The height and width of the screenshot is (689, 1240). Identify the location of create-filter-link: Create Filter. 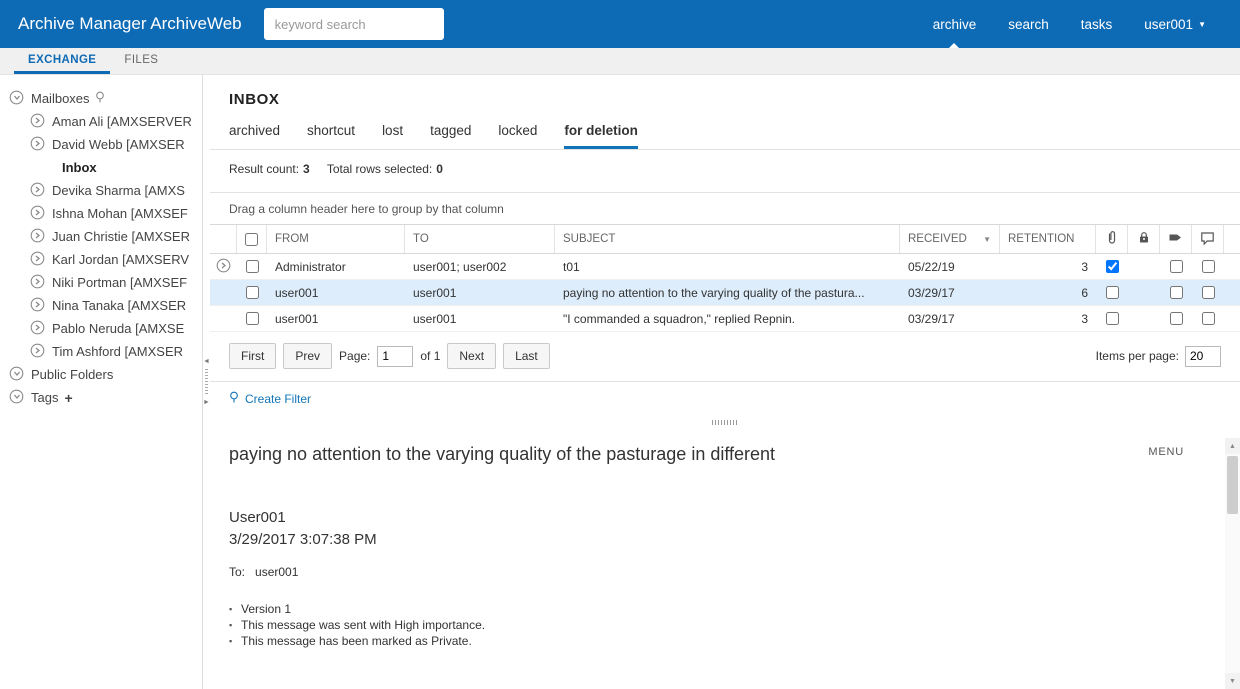
(270, 398).